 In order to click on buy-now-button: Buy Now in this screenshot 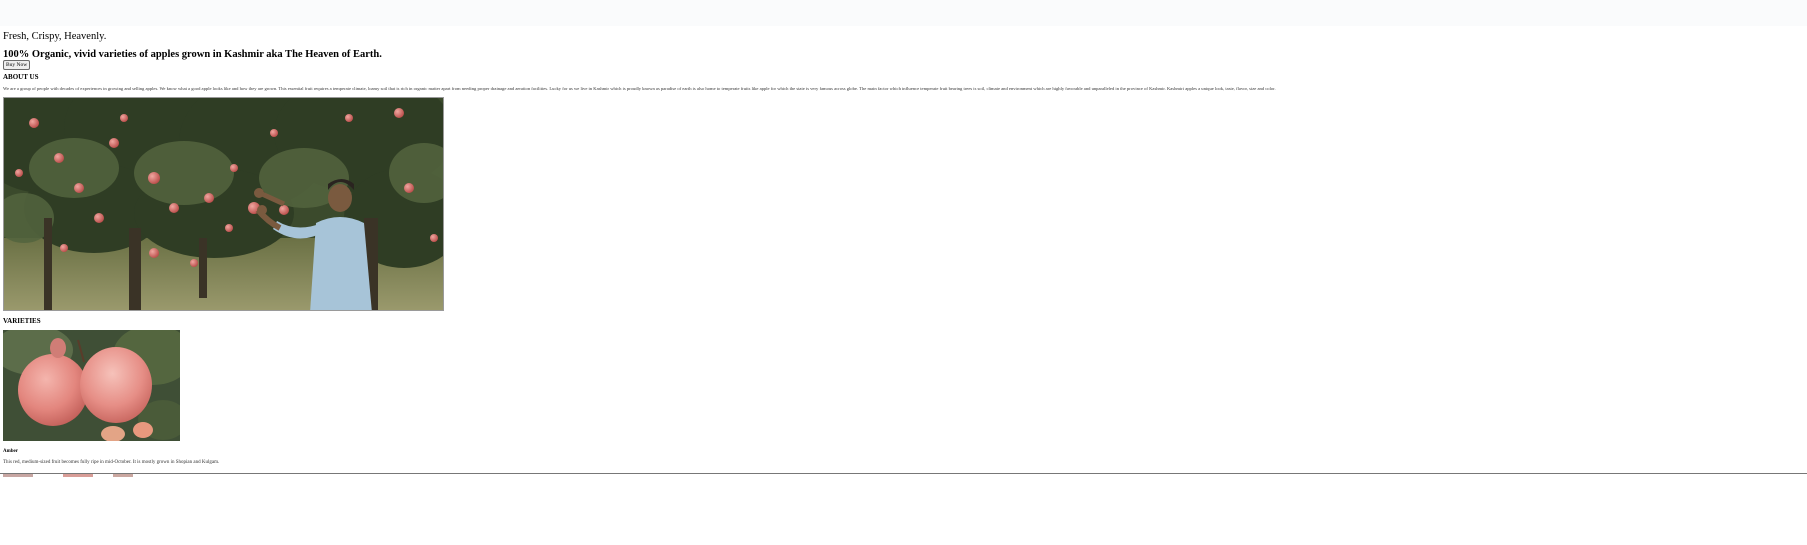, I will do `click(17, 65)`.